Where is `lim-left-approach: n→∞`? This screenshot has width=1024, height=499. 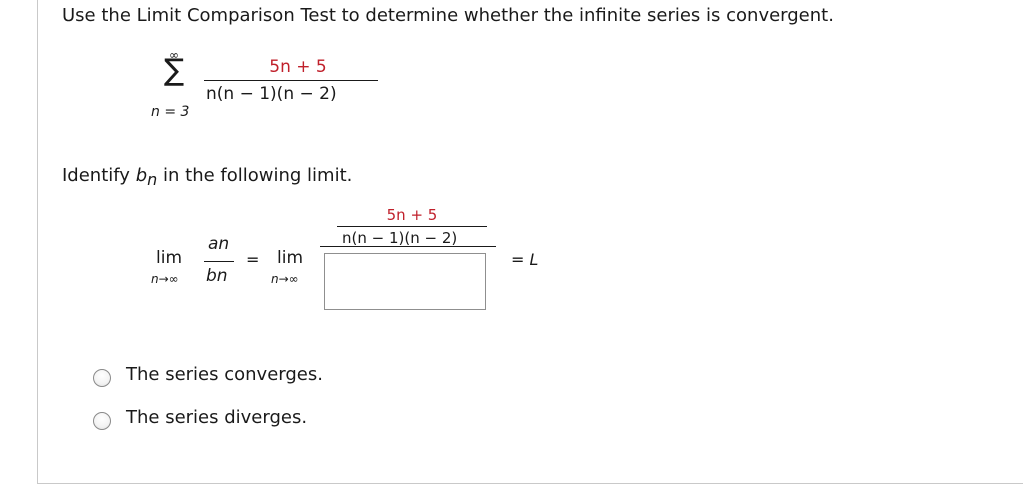
lim-left-approach: n→∞ is located at coordinates (165, 279).